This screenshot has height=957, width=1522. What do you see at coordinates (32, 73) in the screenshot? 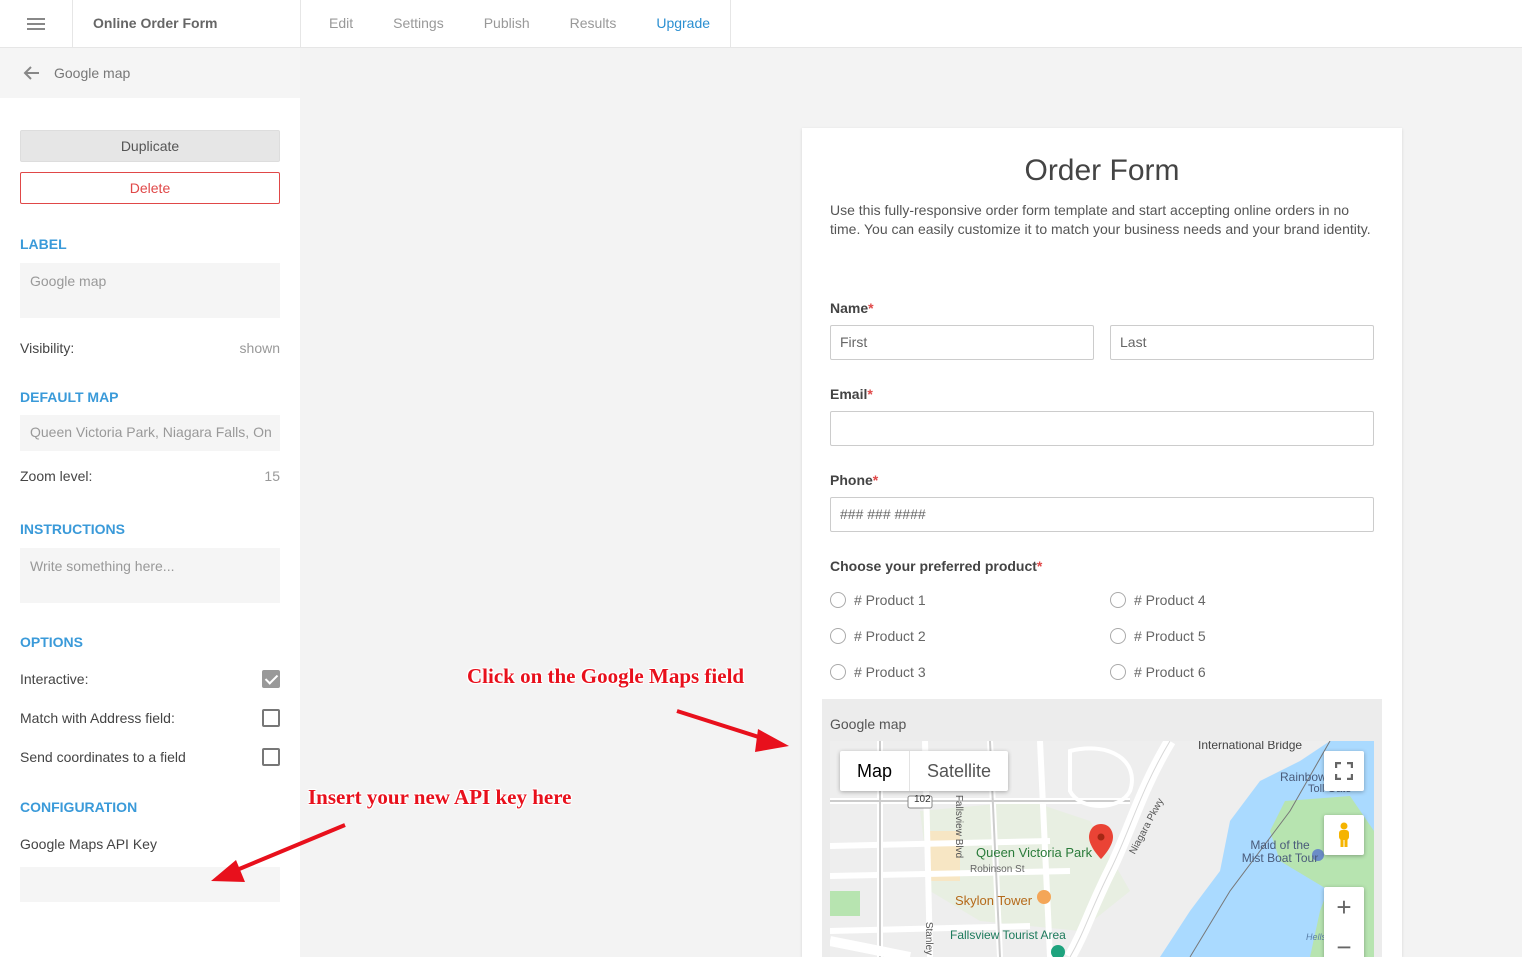
I see `back-arrow-icon` at bounding box center [32, 73].